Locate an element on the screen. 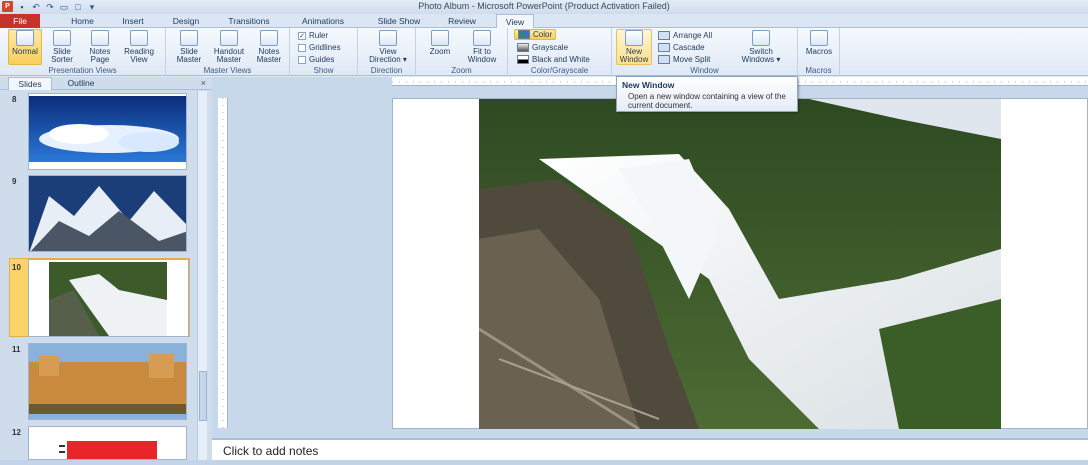 Image resolution: width=1088 pixels, height=465 pixels. arrange-all-icon is located at coordinates (664, 35).